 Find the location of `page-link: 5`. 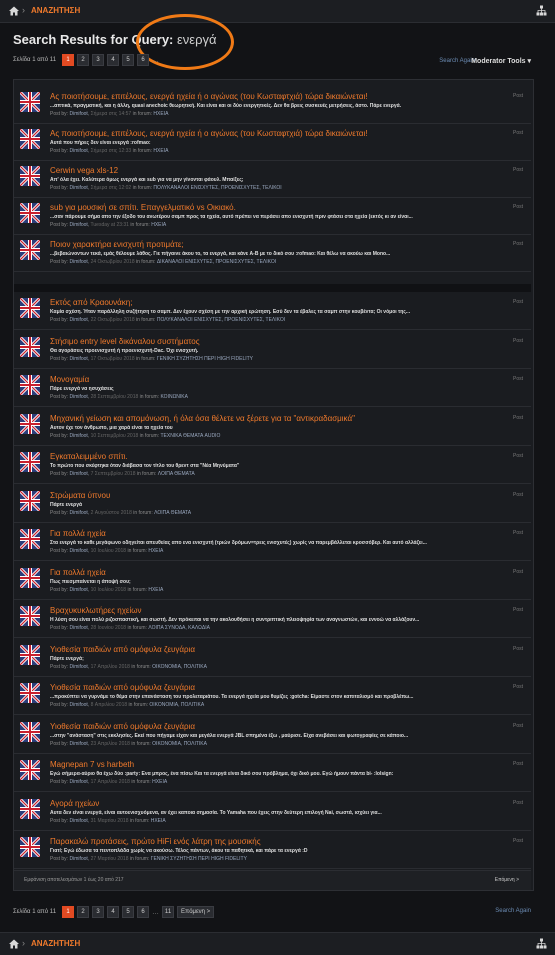

page-link: 5 is located at coordinates (128, 60).